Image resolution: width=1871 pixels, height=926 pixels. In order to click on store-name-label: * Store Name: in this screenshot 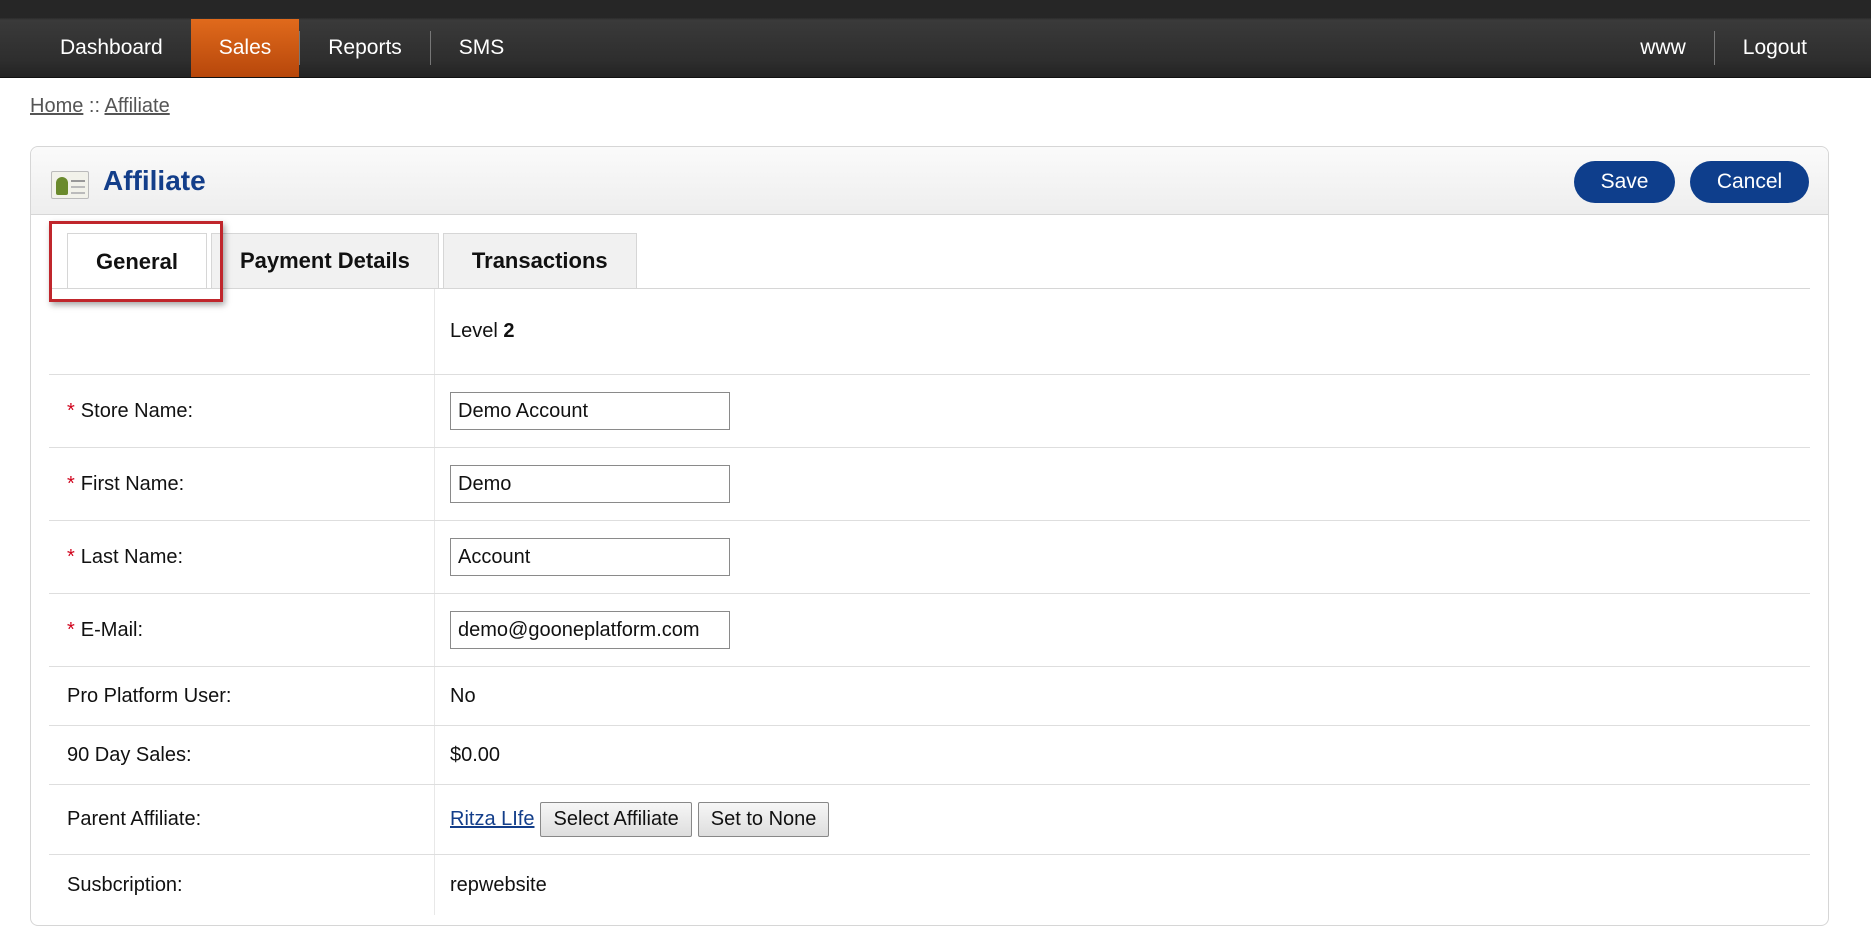, I will do `click(242, 411)`.